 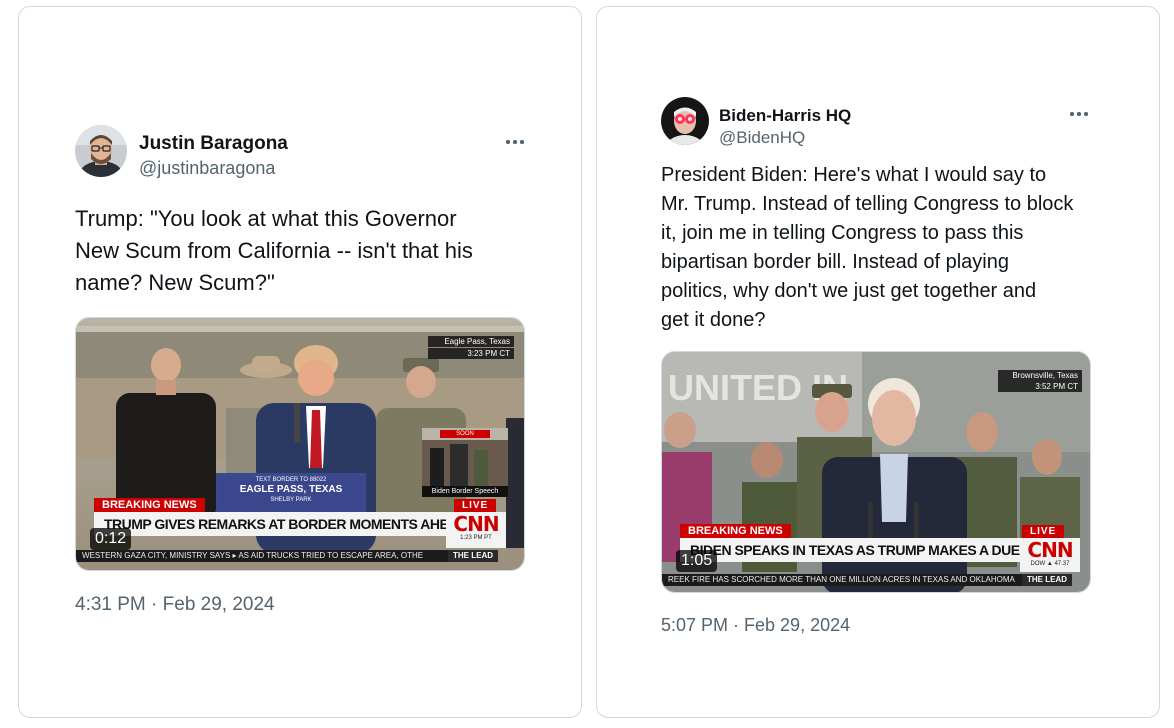 I want to click on inset-label: Biden Border Speech, so click(x=465, y=491).